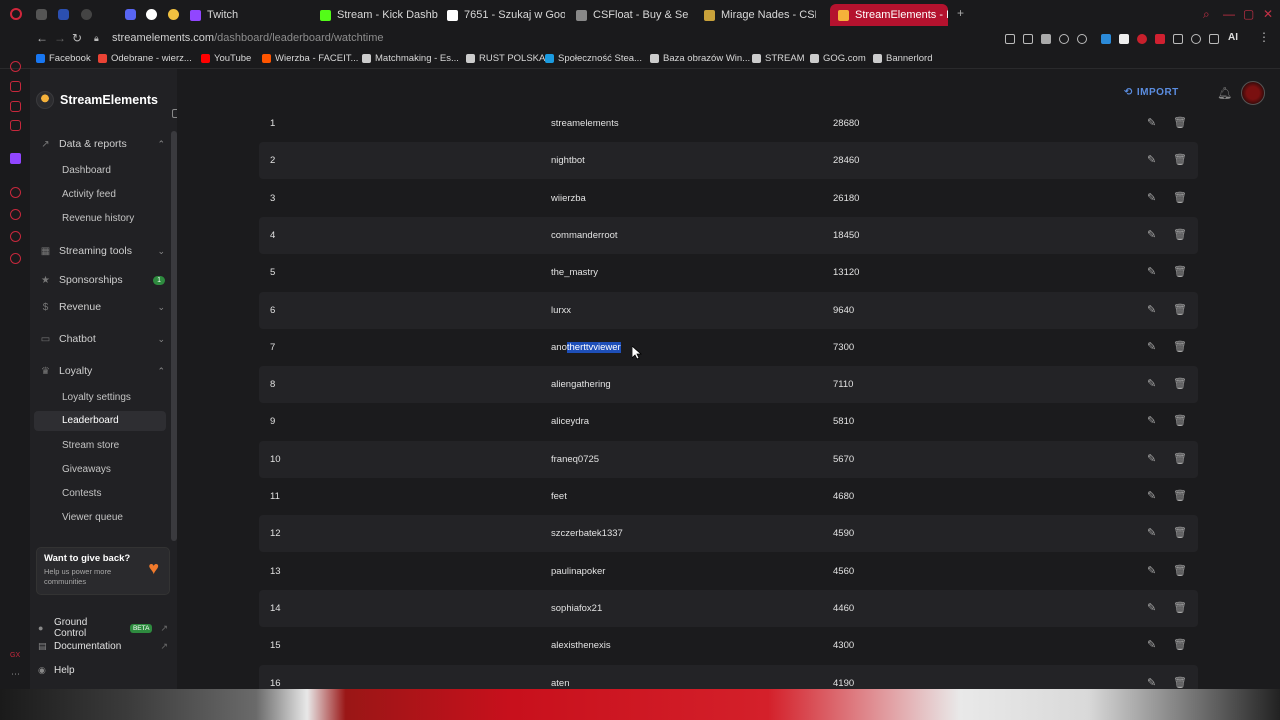  What do you see at coordinates (728, 123) in the screenshot?
I see `table-row: 1 streamelements 28680 ✎ 🗑︎` at bounding box center [728, 123].